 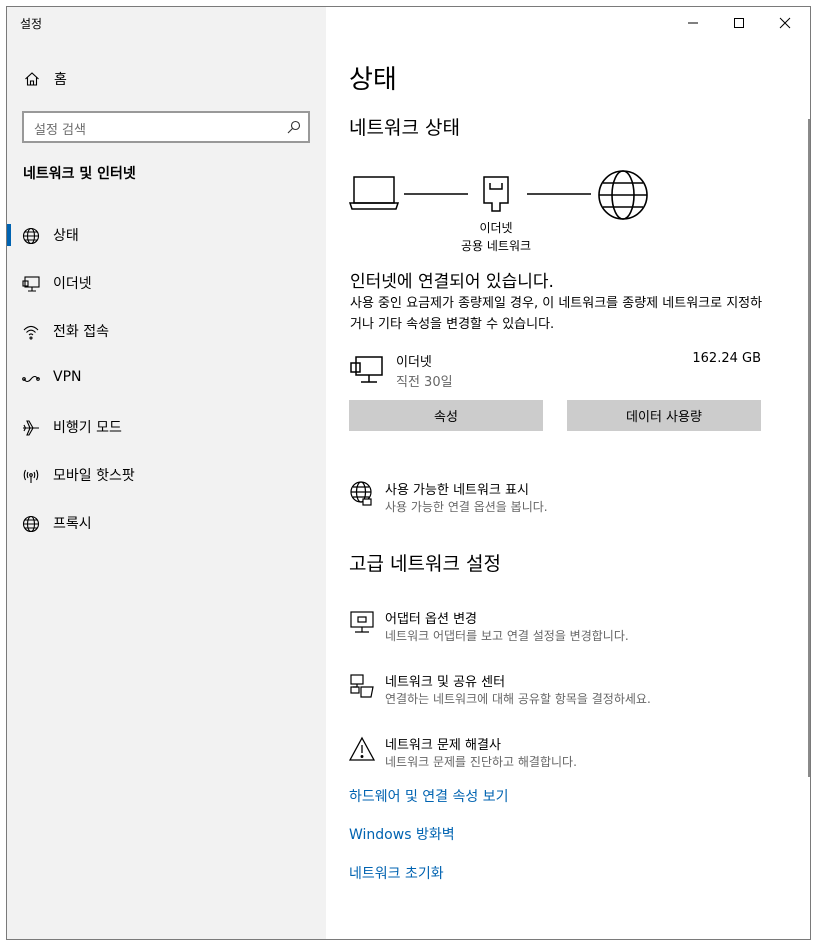 What do you see at coordinates (481, 762) in the screenshot?
I see `setting-description: 네트워크 문제를 진단하고 해결합니다.` at bounding box center [481, 762].